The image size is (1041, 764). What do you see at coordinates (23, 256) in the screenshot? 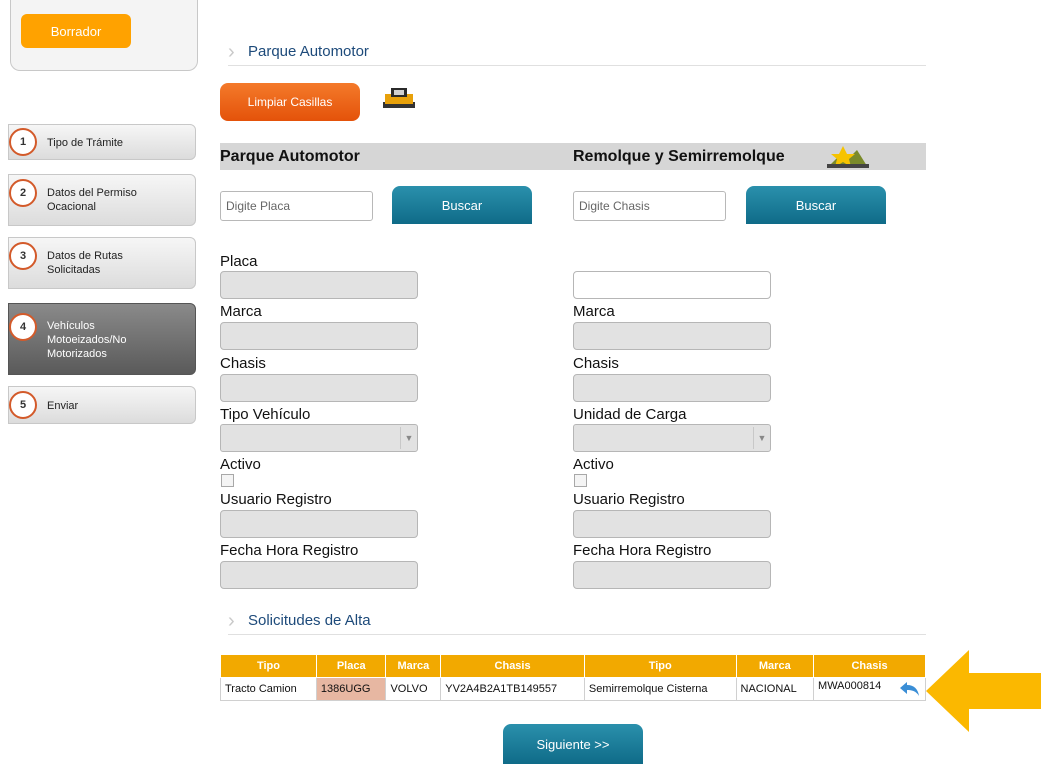
I see `step-number: 3` at bounding box center [23, 256].